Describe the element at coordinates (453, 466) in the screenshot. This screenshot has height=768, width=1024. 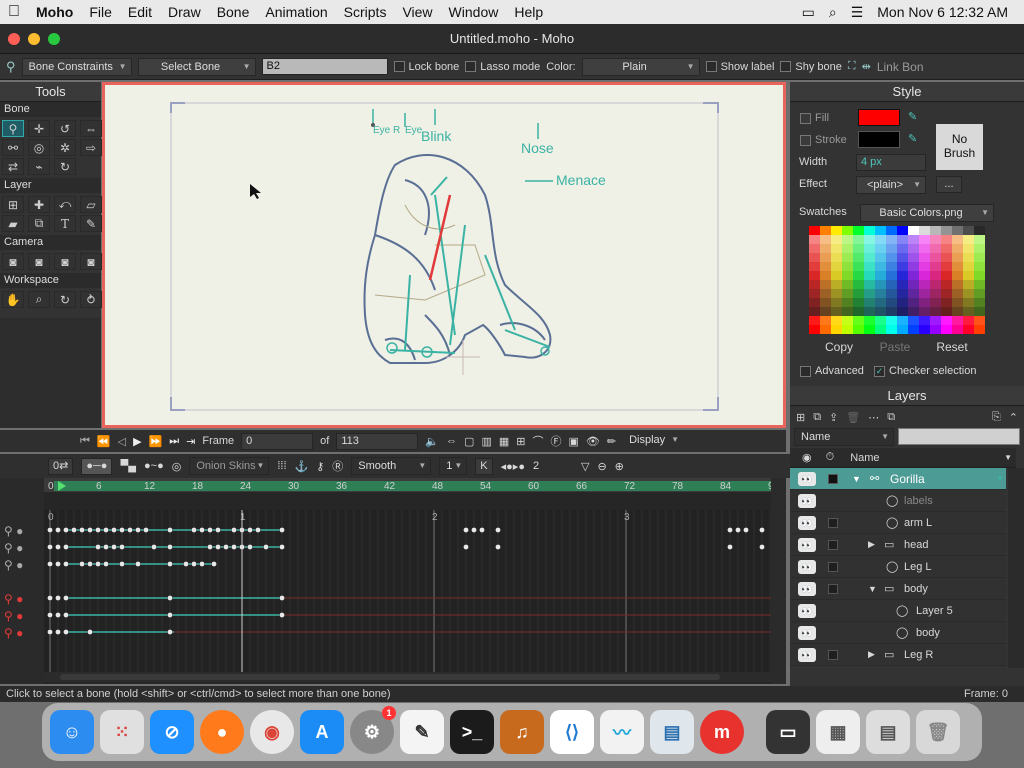
I see `interval-dropdown: 1` at that location.